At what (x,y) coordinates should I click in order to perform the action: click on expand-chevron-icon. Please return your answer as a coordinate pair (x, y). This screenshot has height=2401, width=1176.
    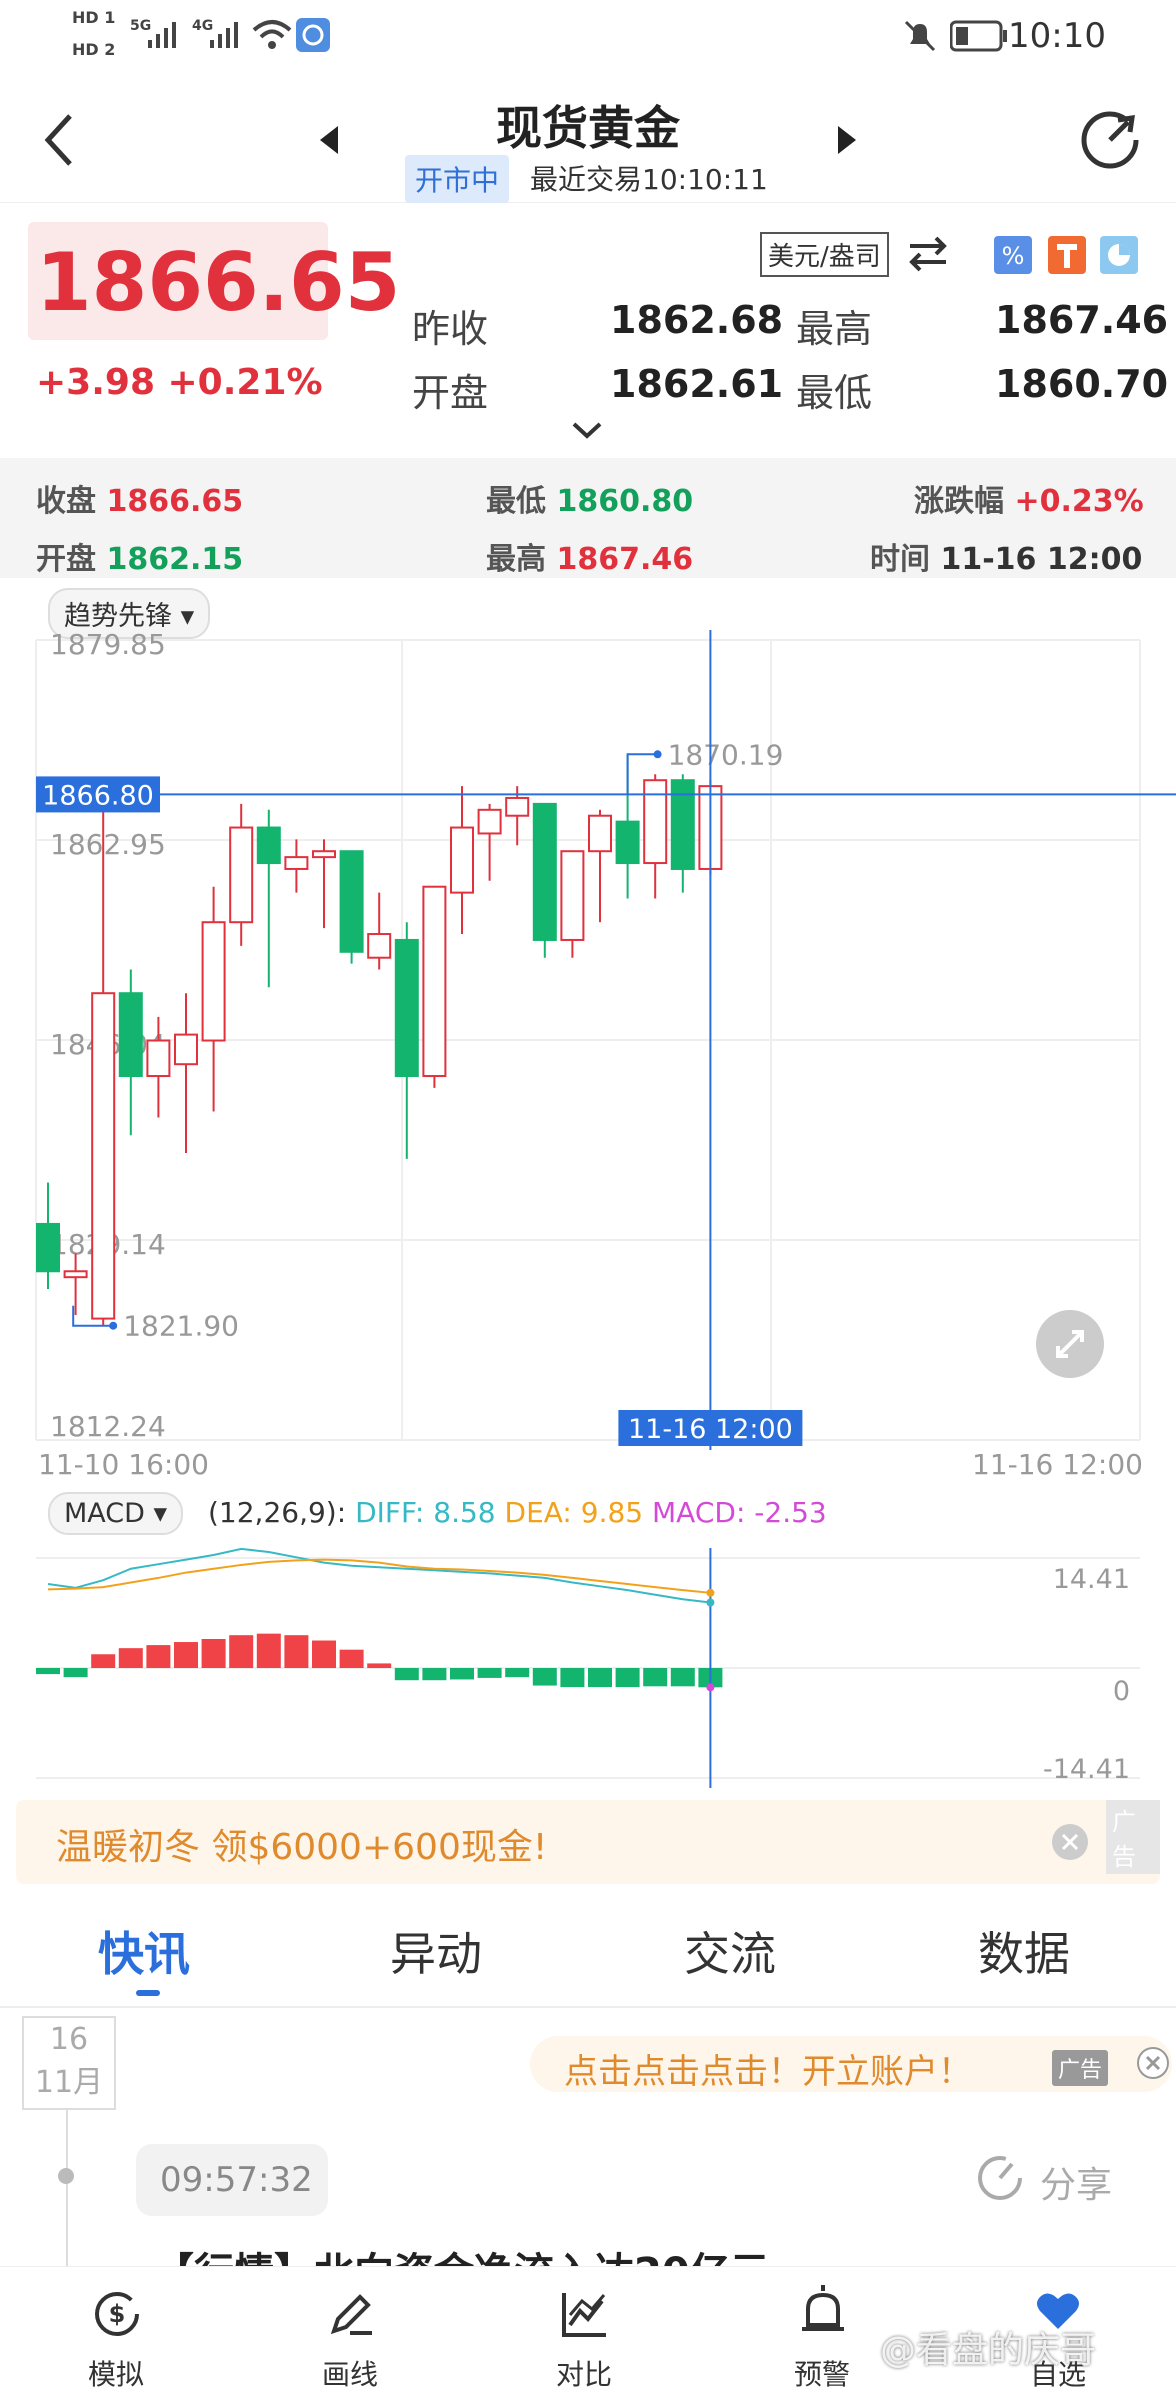
    Looking at the image, I should click on (587, 430).